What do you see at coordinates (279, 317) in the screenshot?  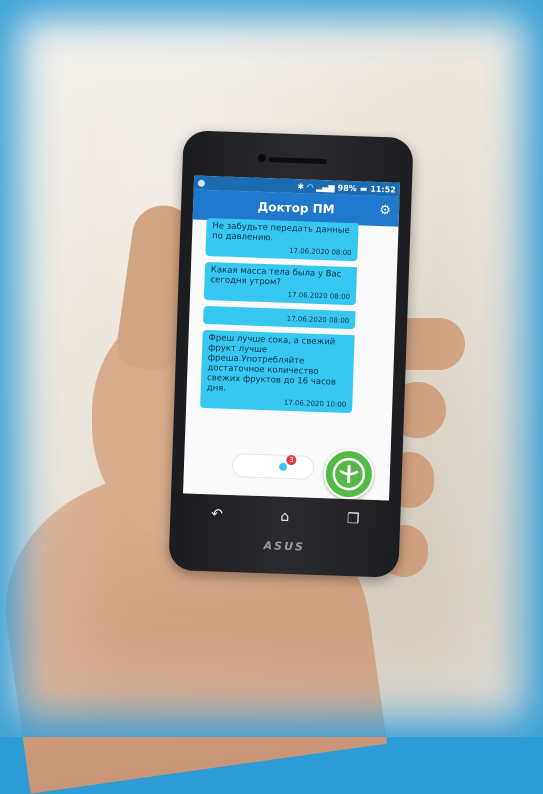 I see `message-bubble: 17.06.2020 08:00` at bounding box center [279, 317].